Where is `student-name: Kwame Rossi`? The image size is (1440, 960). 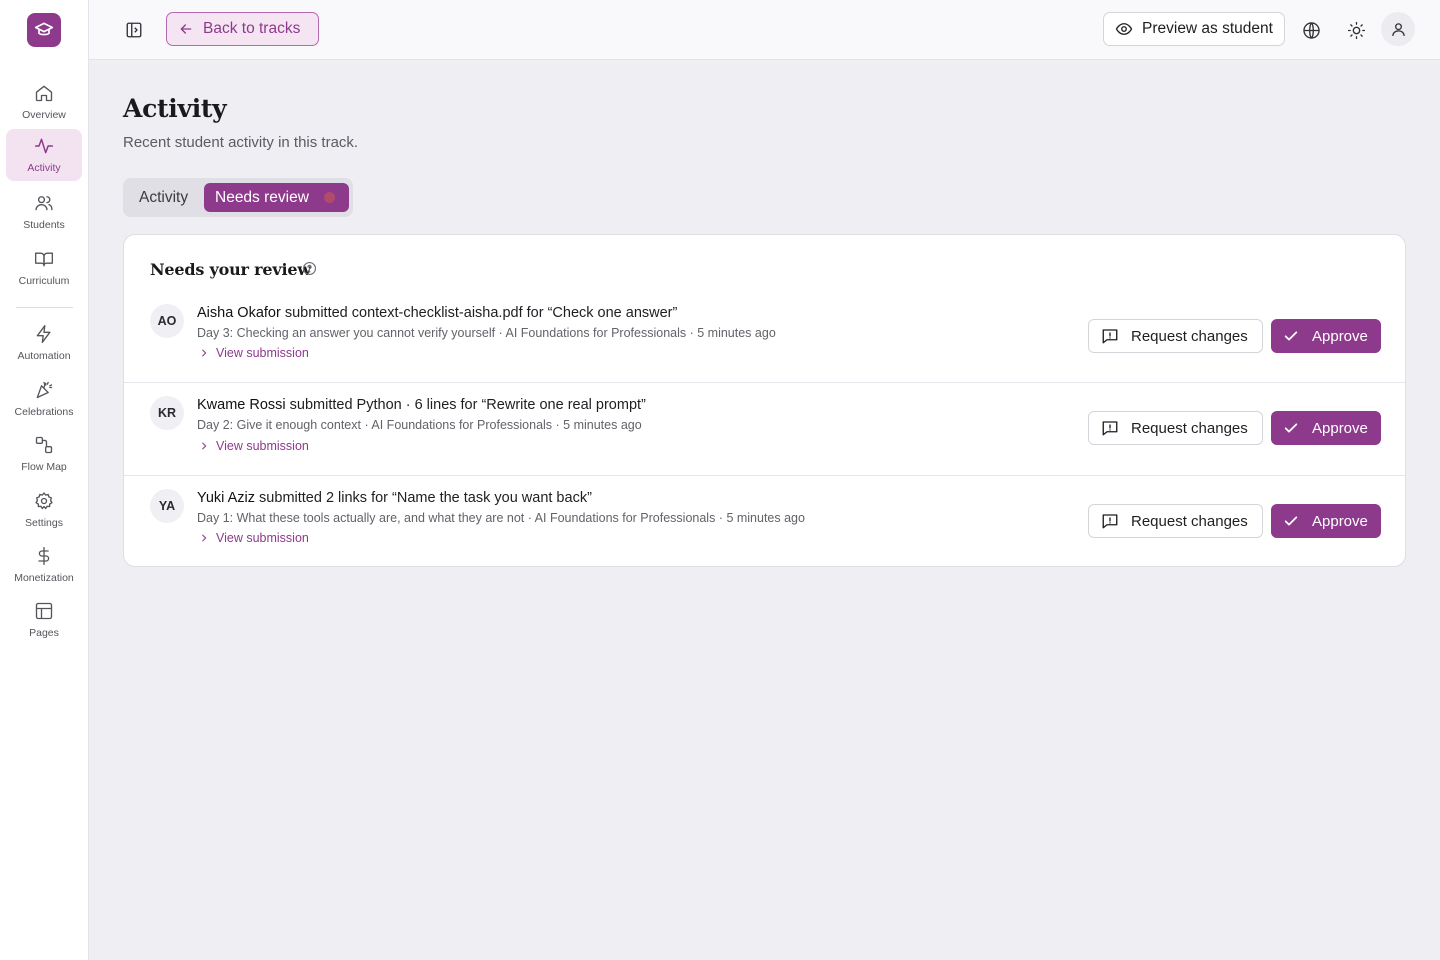
student-name: Kwame Rossi is located at coordinates (241, 405).